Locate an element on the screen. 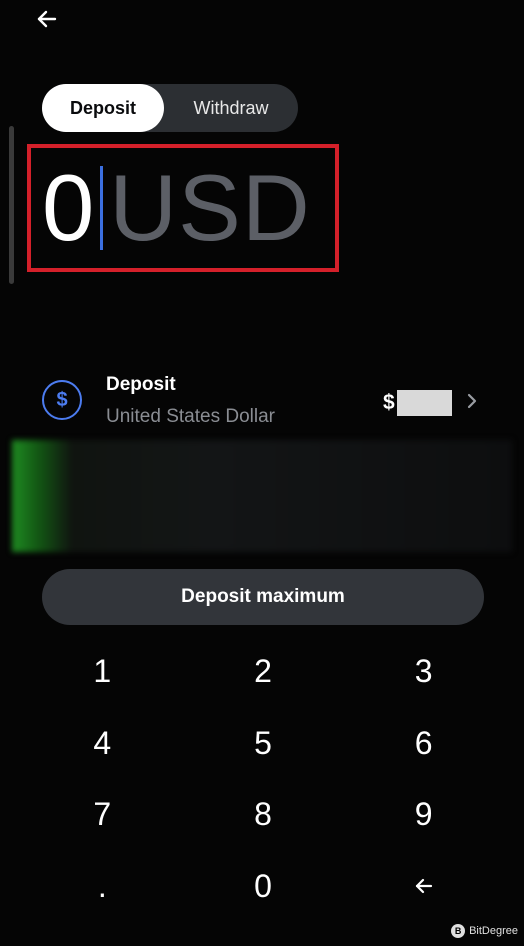 This screenshot has width=524, height=946. key-8: 8 is located at coordinates (263, 815).